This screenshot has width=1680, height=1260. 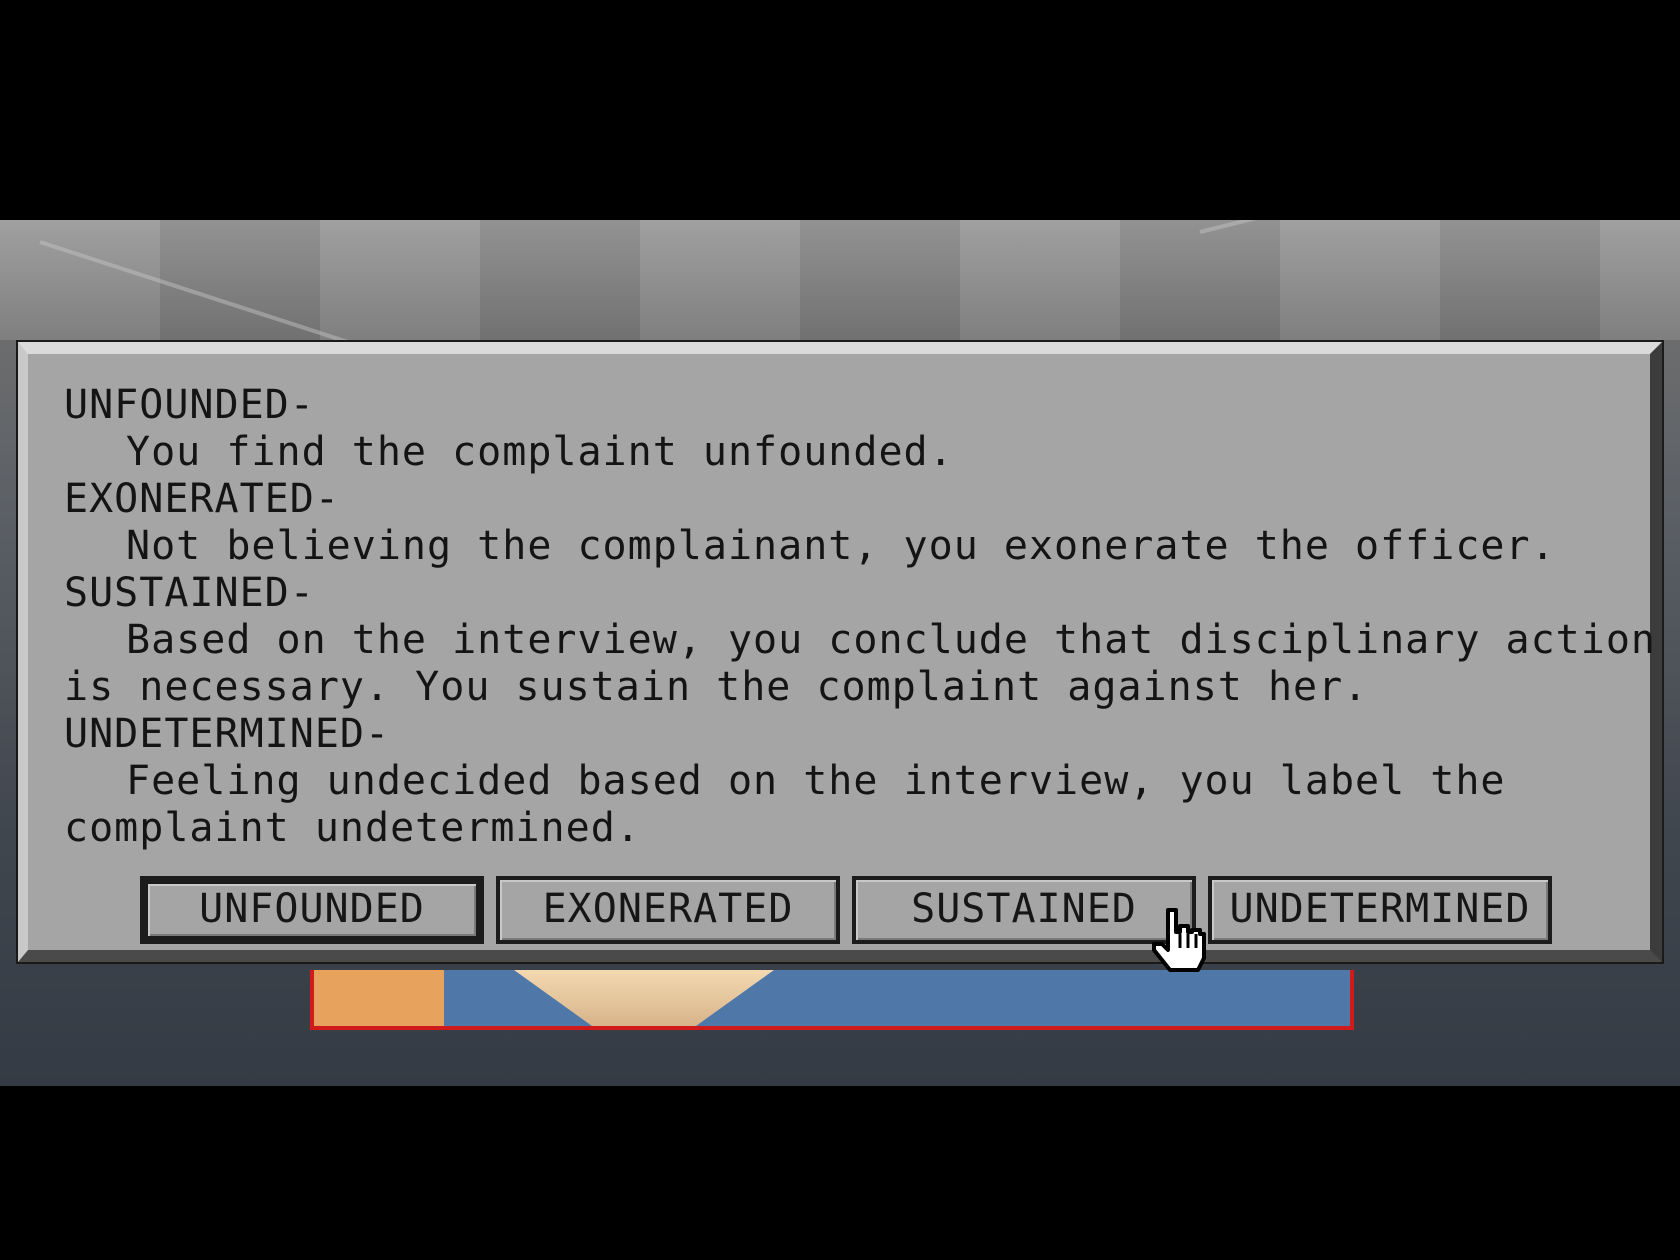 I want to click on verdict-heading: UNDETERMINED-, so click(x=227, y=734).